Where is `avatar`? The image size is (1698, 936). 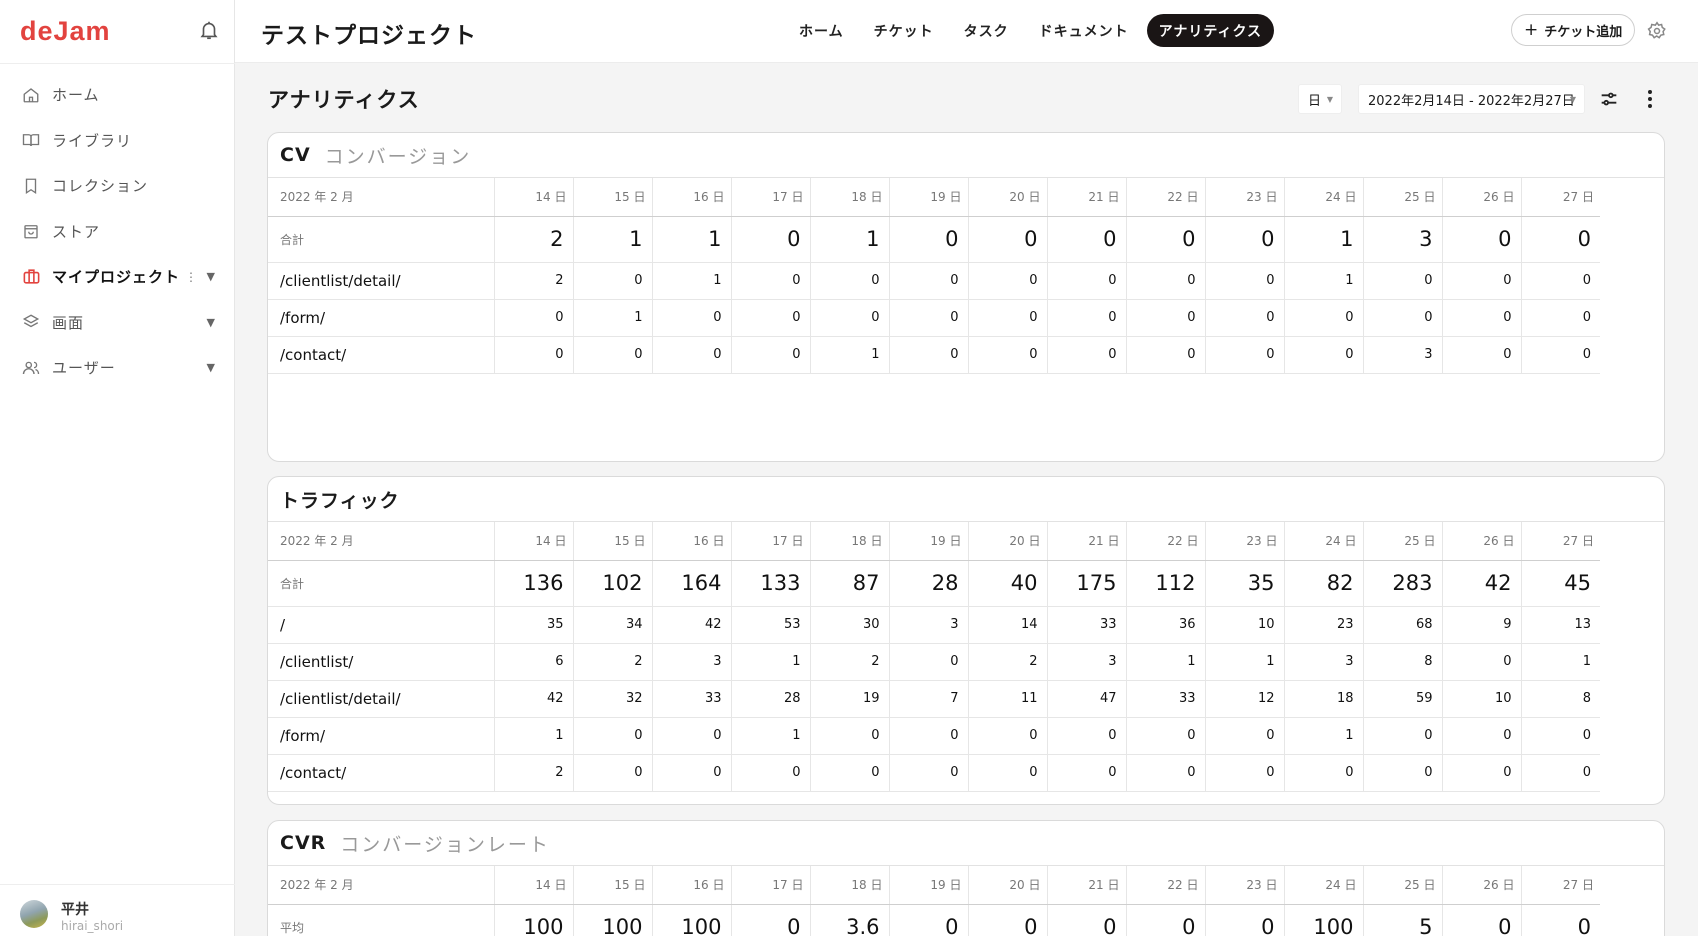
avatar is located at coordinates (34, 914).